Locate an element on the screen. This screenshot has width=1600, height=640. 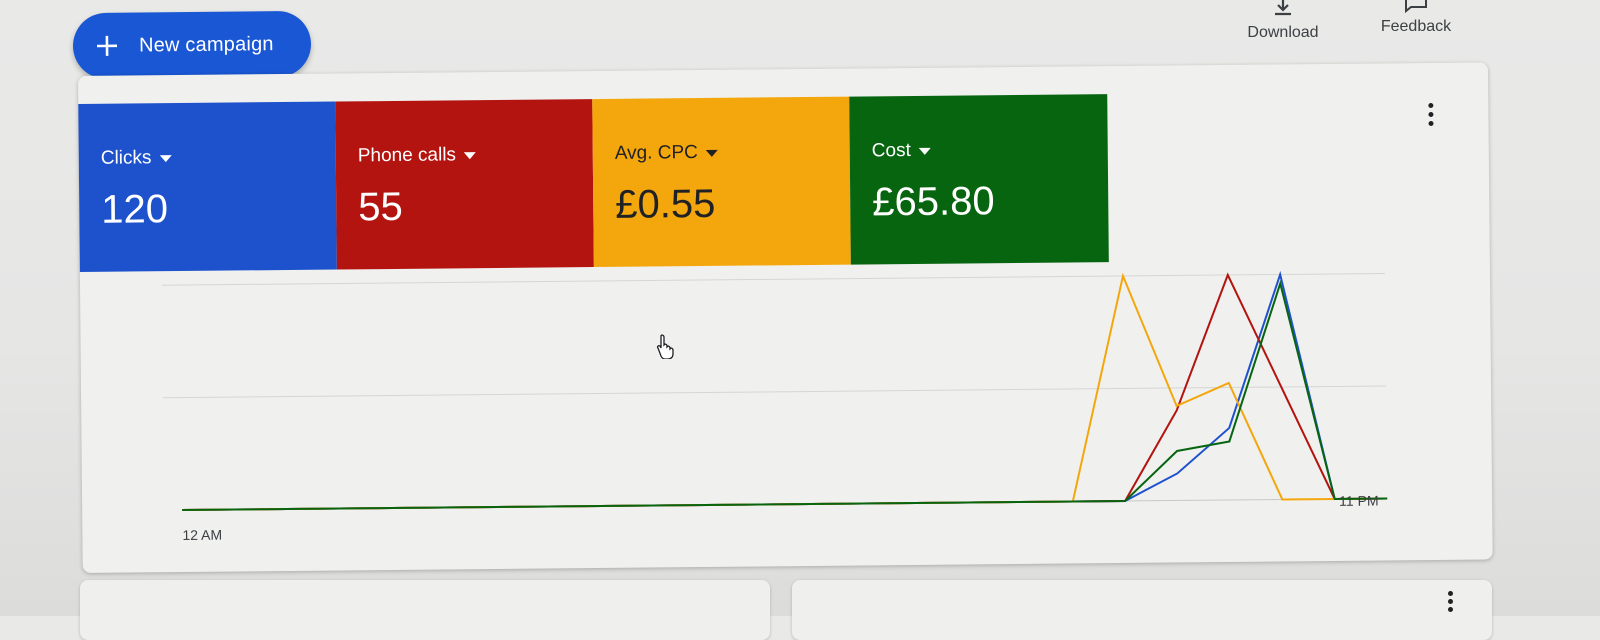
metric-clicks-label-wrap: Clicks is located at coordinates (136, 158).